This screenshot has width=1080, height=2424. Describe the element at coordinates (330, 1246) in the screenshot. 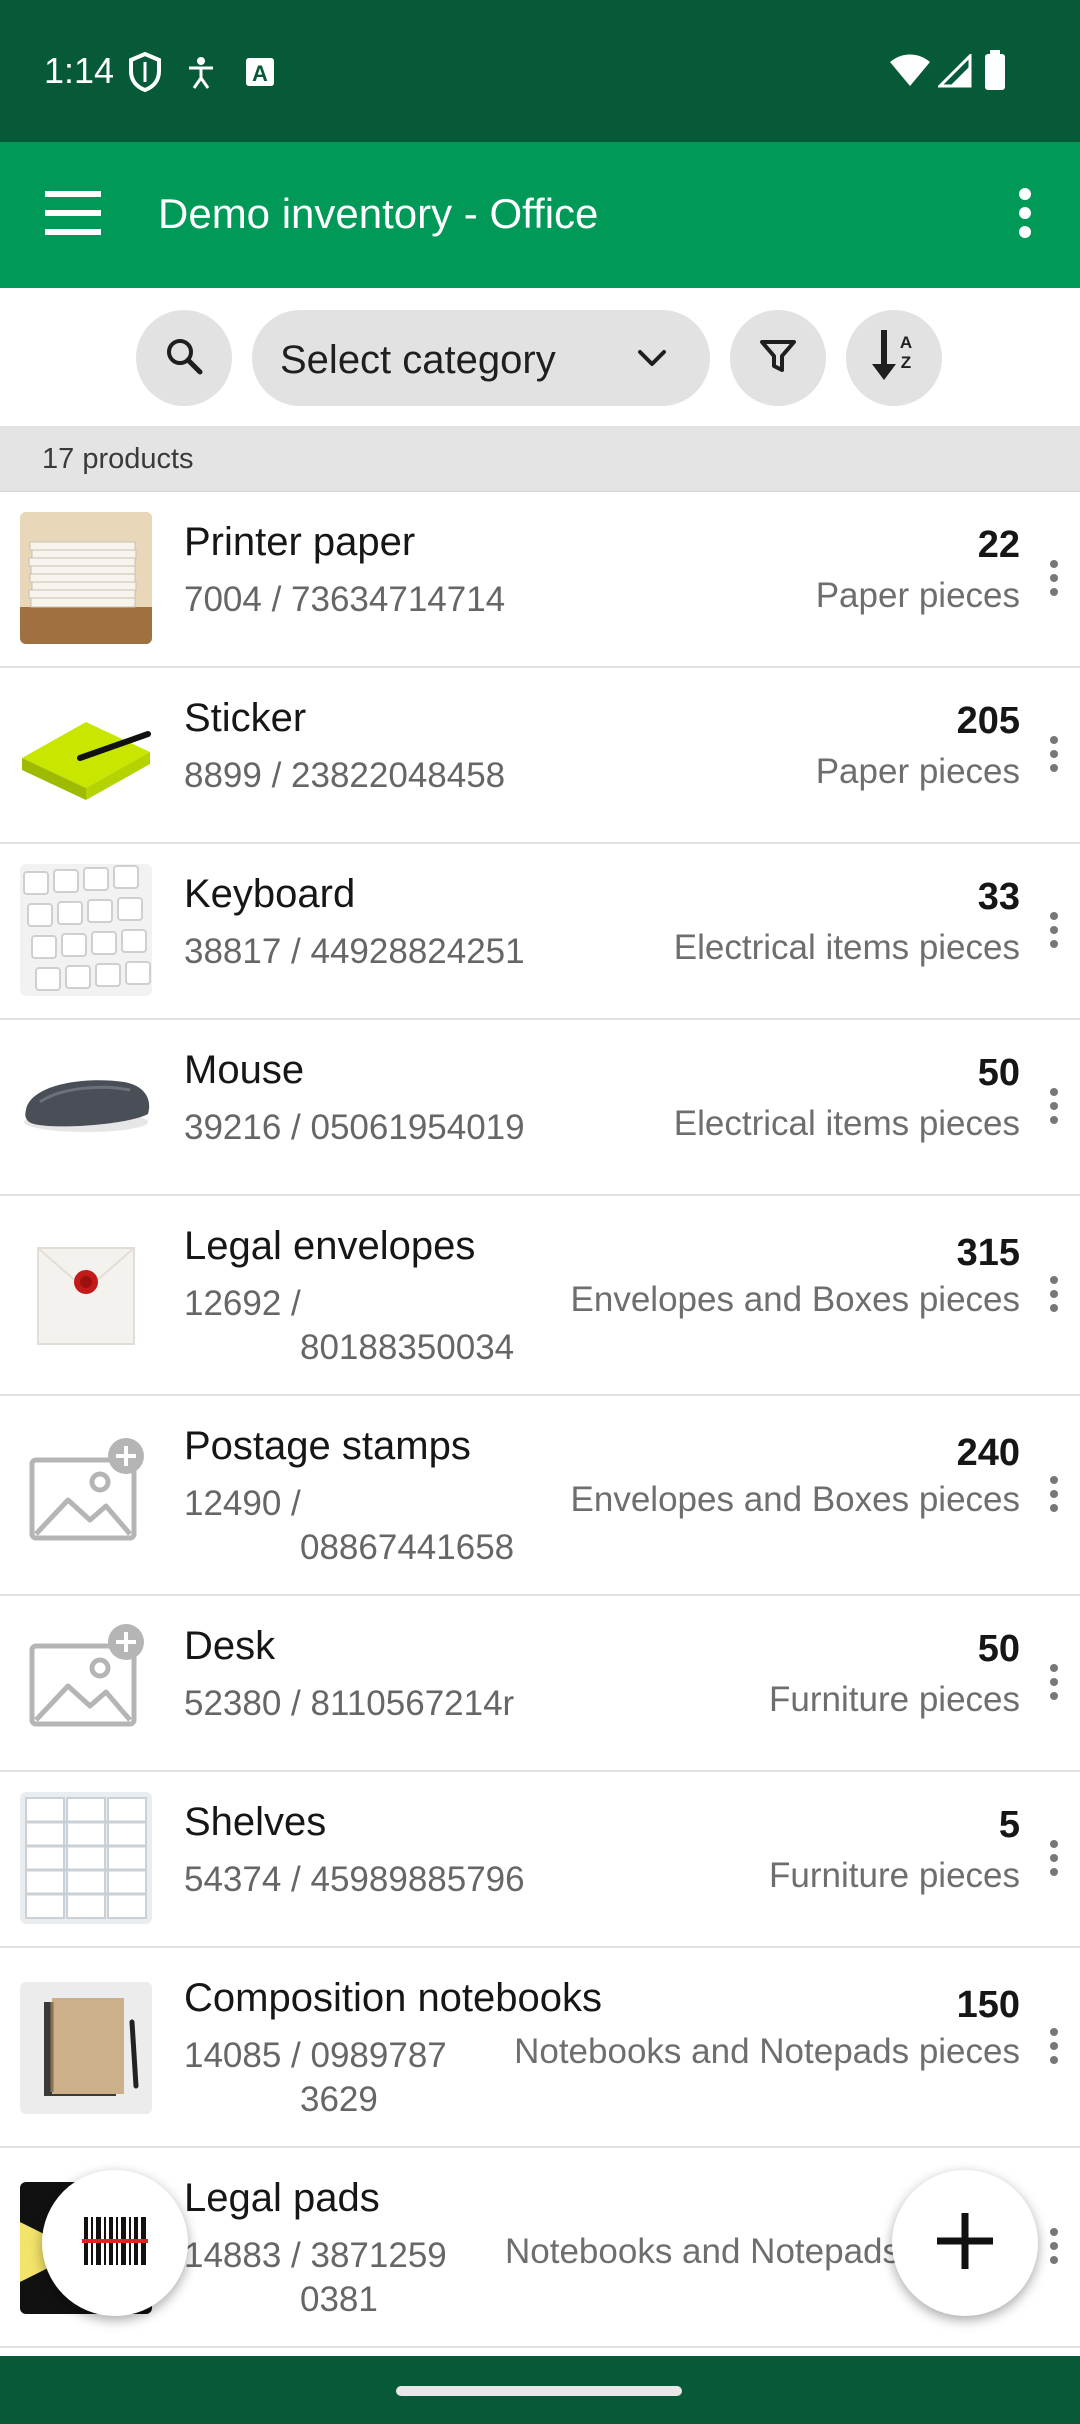

I see `product-name: Legal envelopes` at that location.